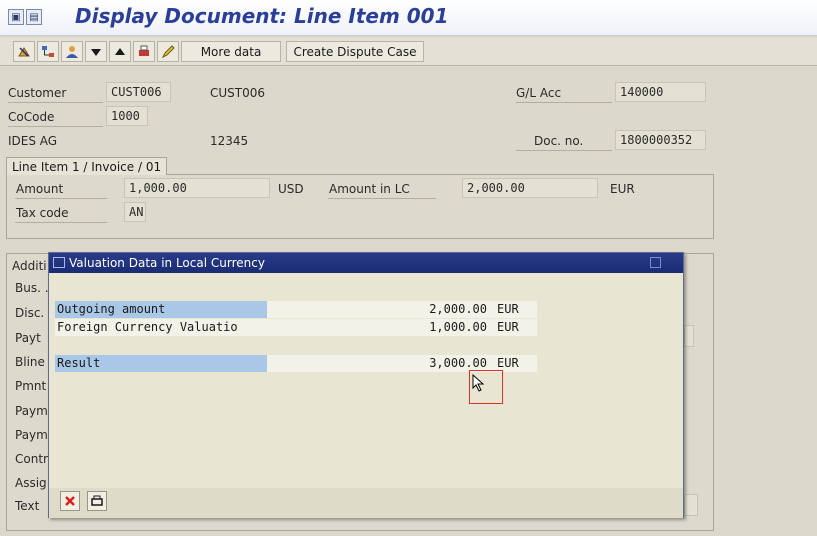 The image size is (817, 536). I want to click on amount-local-label: Amount in LC, so click(369, 189).